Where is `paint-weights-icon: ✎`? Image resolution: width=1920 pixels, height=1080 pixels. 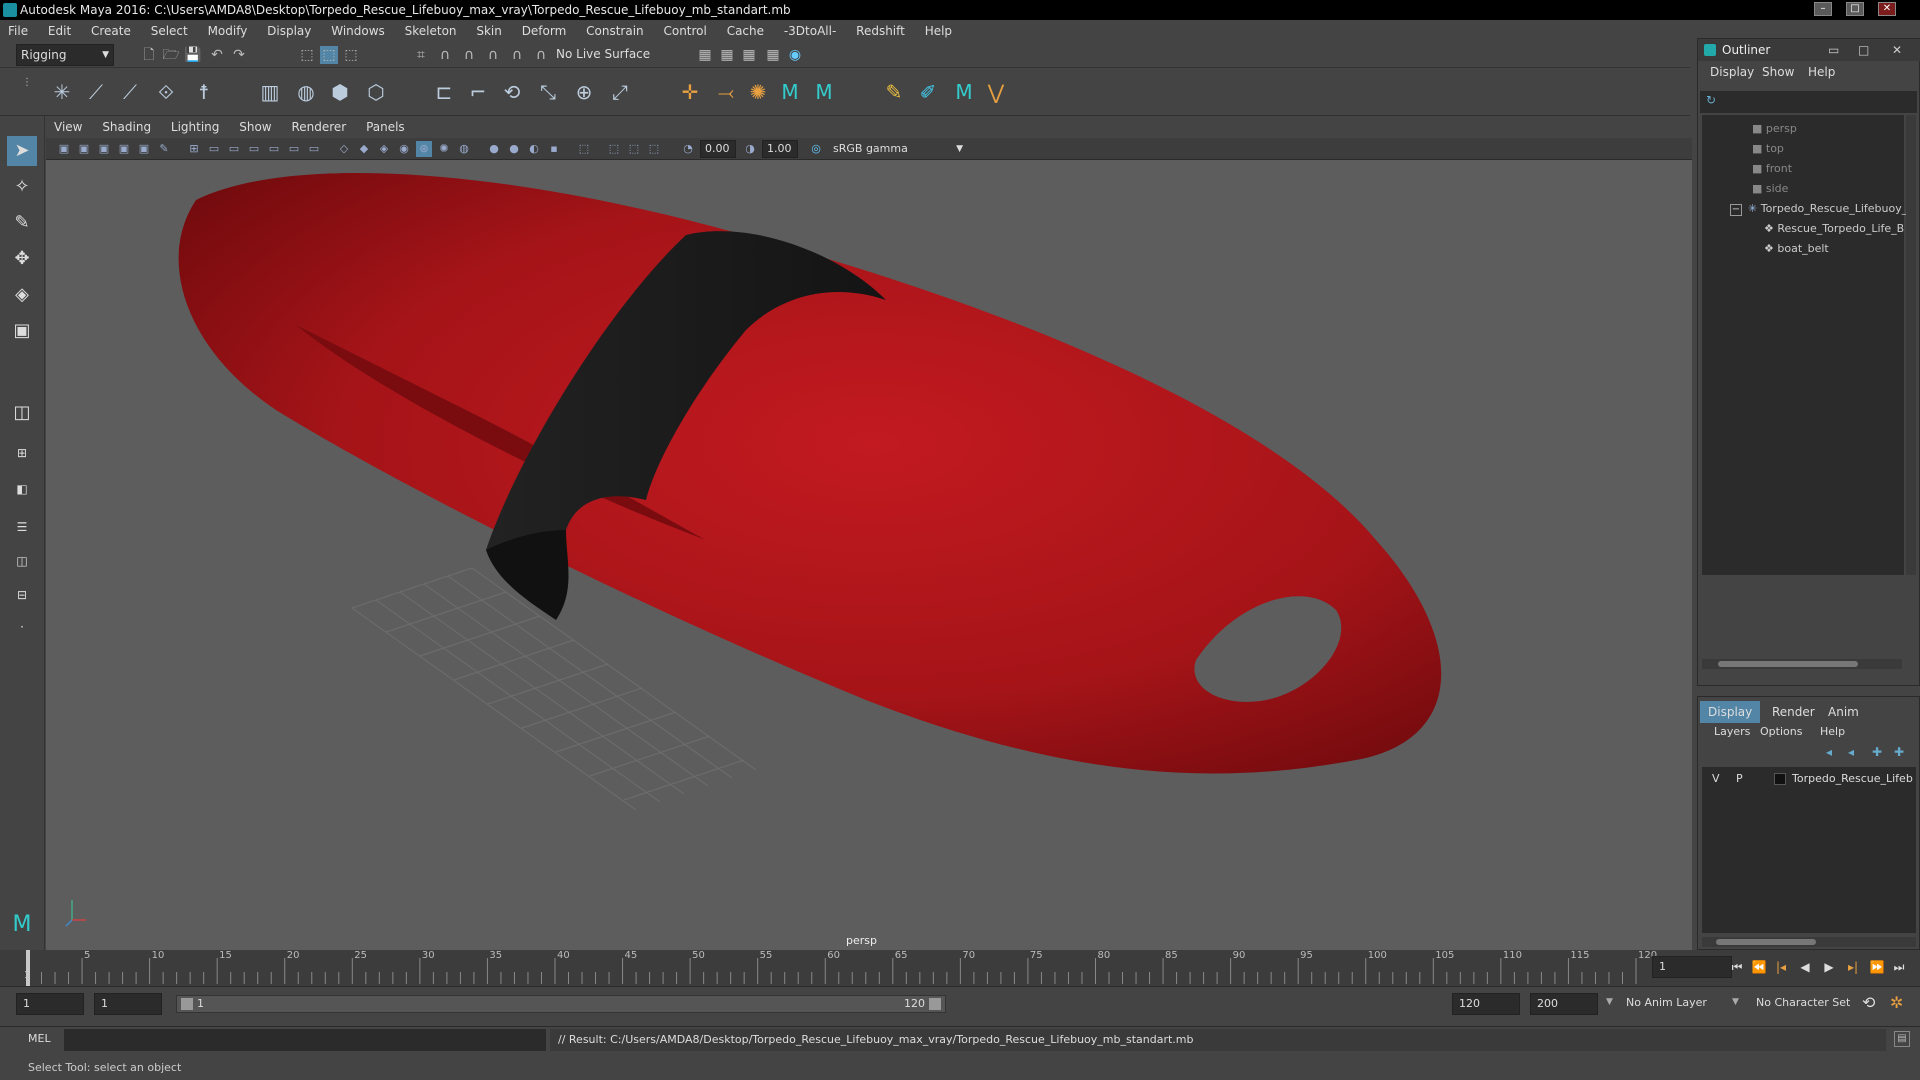 paint-weights-icon: ✎ is located at coordinates (894, 92).